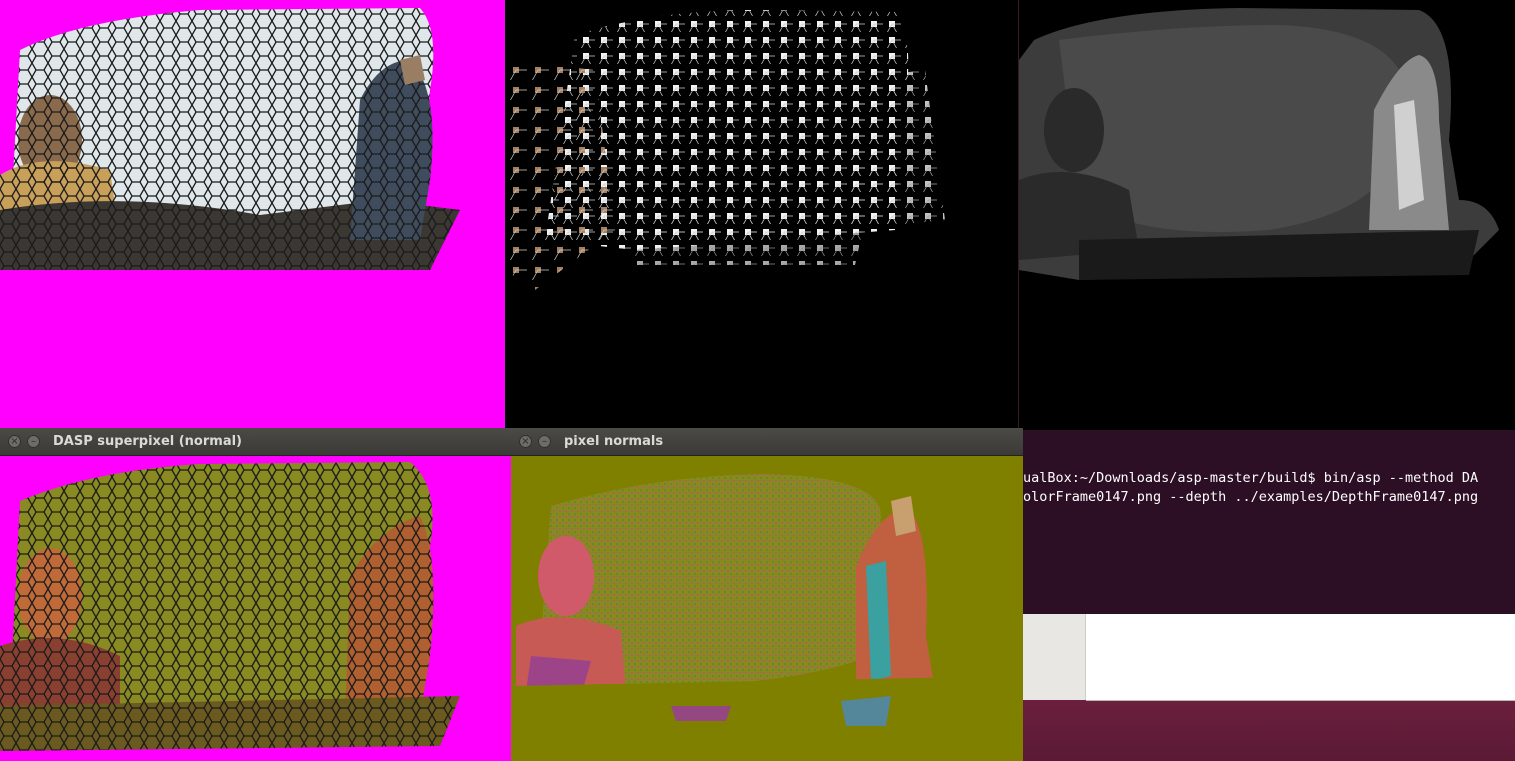 Image resolution: width=1515 pixels, height=761 pixels. What do you see at coordinates (1054, 657) in the screenshot?
I see `dialog-sidebar` at bounding box center [1054, 657].